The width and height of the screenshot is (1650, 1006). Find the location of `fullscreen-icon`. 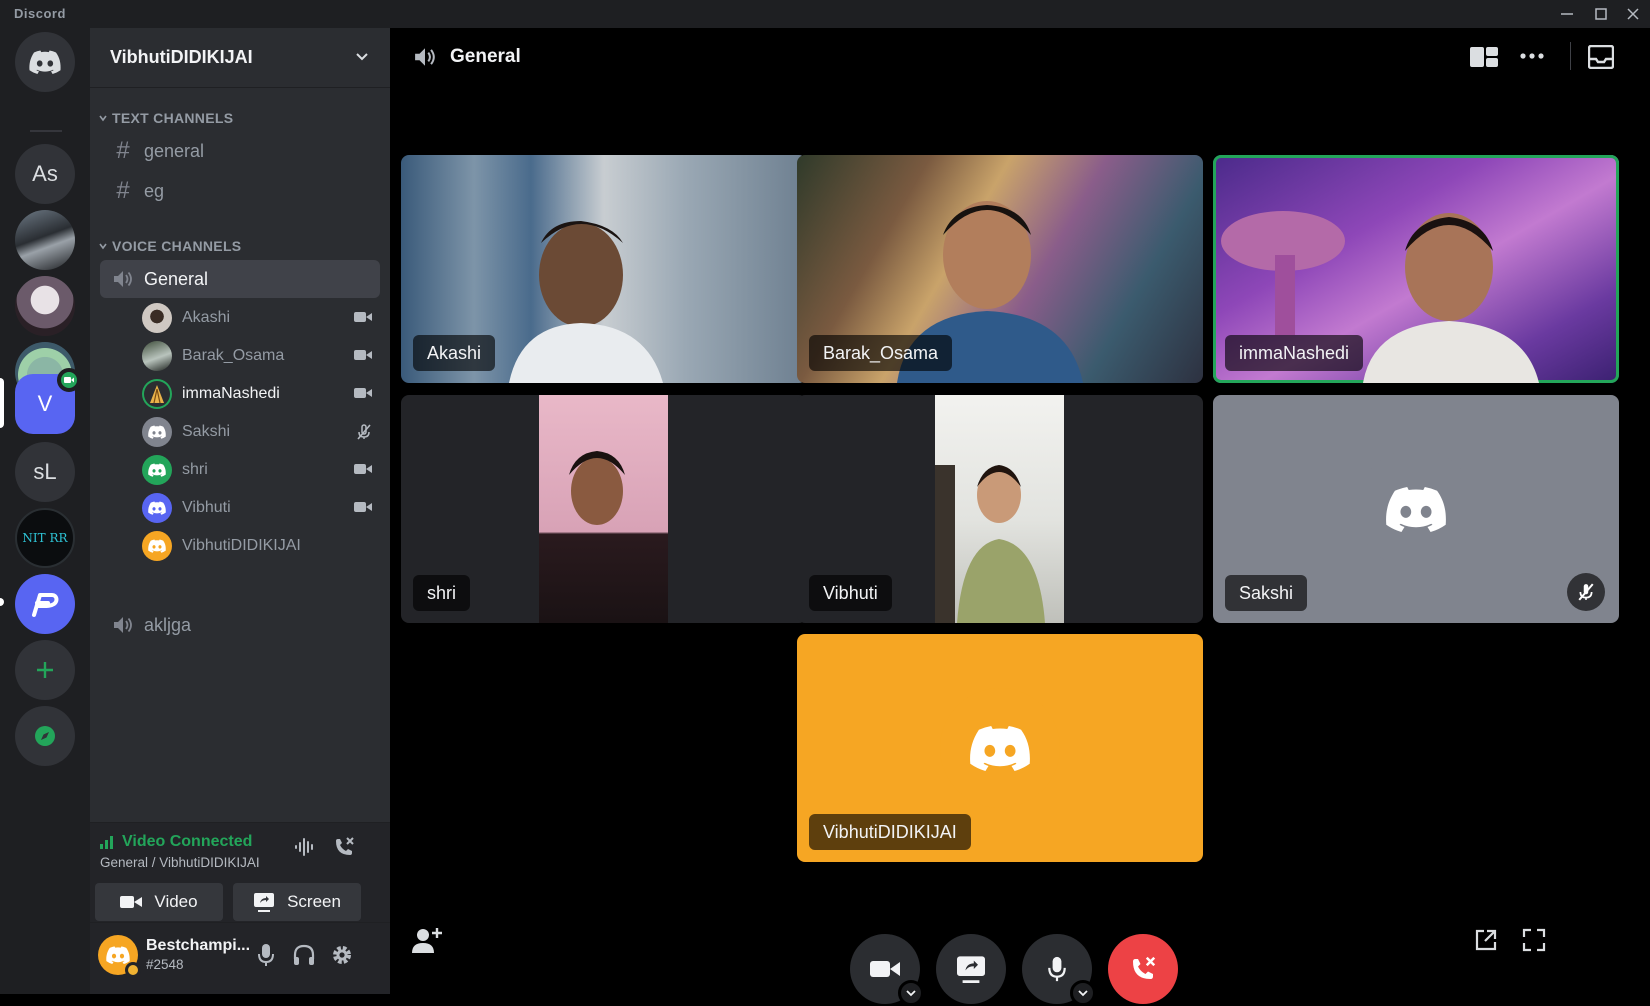

fullscreen-icon is located at coordinates (1534, 940).